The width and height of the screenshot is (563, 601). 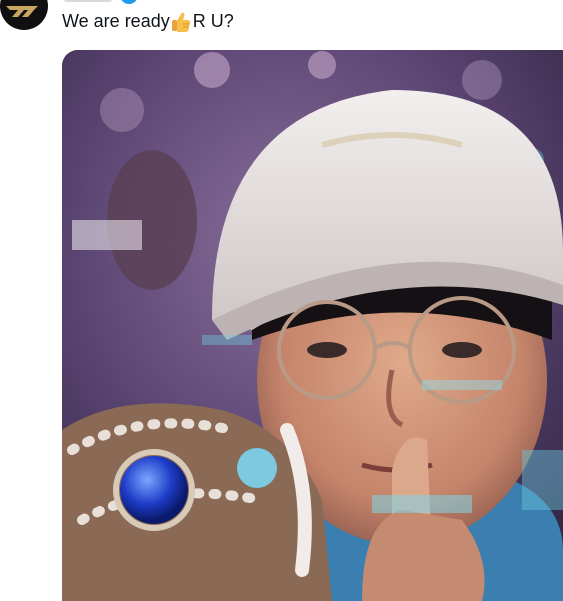 What do you see at coordinates (129, 2) in the screenshot?
I see `verified-badge-icon` at bounding box center [129, 2].